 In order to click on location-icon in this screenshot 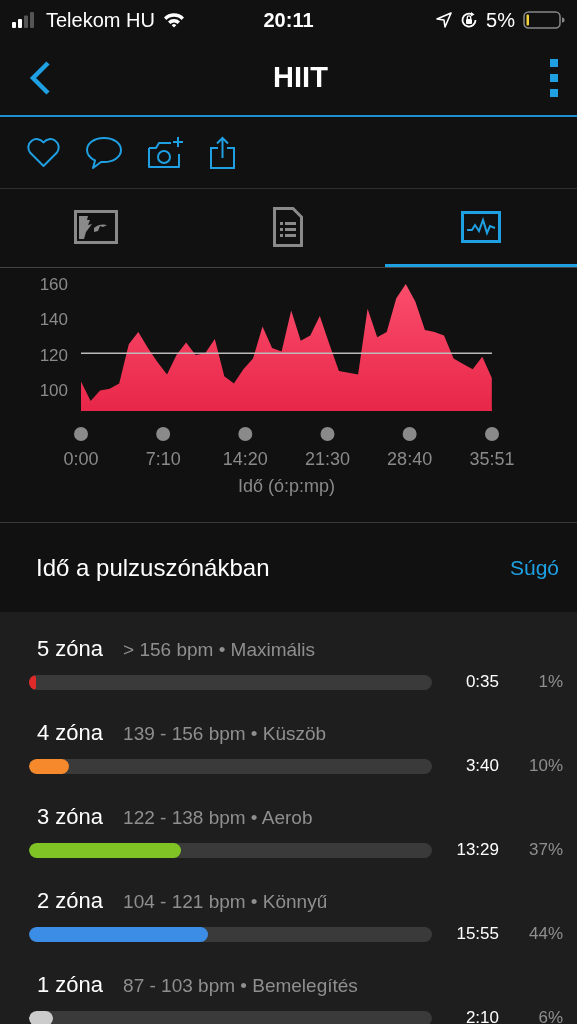, I will do `click(444, 20)`.